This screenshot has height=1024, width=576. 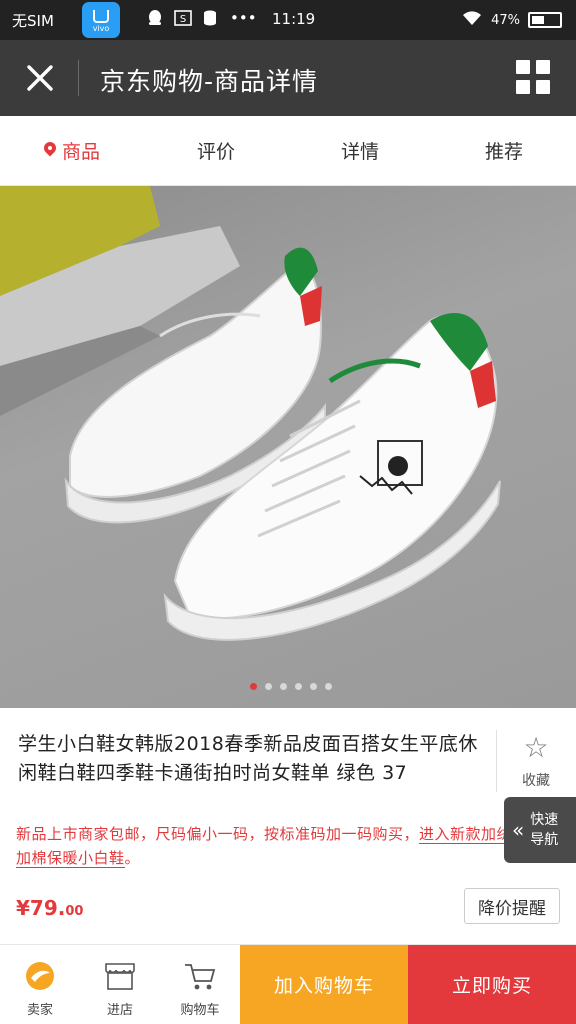 What do you see at coordinates (209, 81) in the screenshot?
I see `page-title: 京东购物-商品详情` at bounding box center [209, 81].